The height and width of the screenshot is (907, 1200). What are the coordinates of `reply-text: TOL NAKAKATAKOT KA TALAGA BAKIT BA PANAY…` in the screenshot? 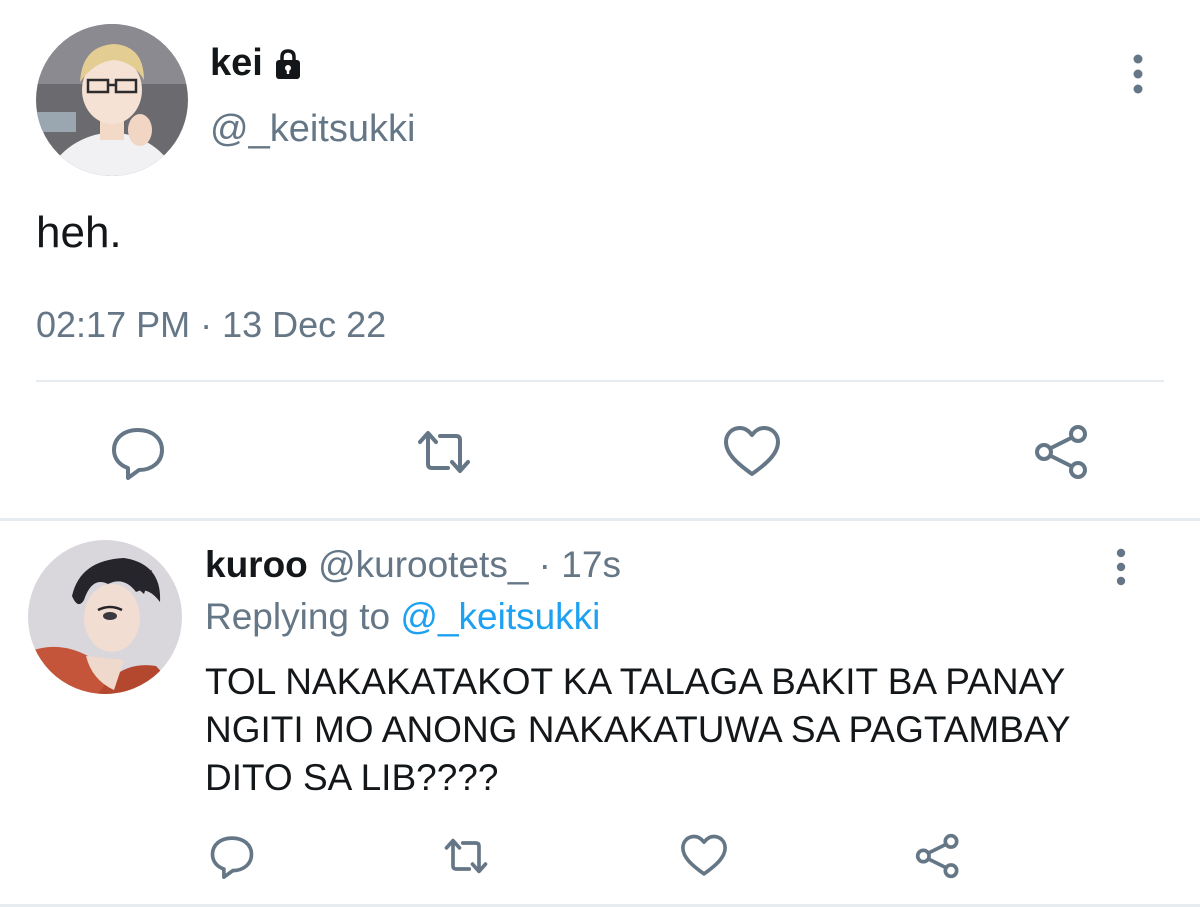 It's located at (637, 729).